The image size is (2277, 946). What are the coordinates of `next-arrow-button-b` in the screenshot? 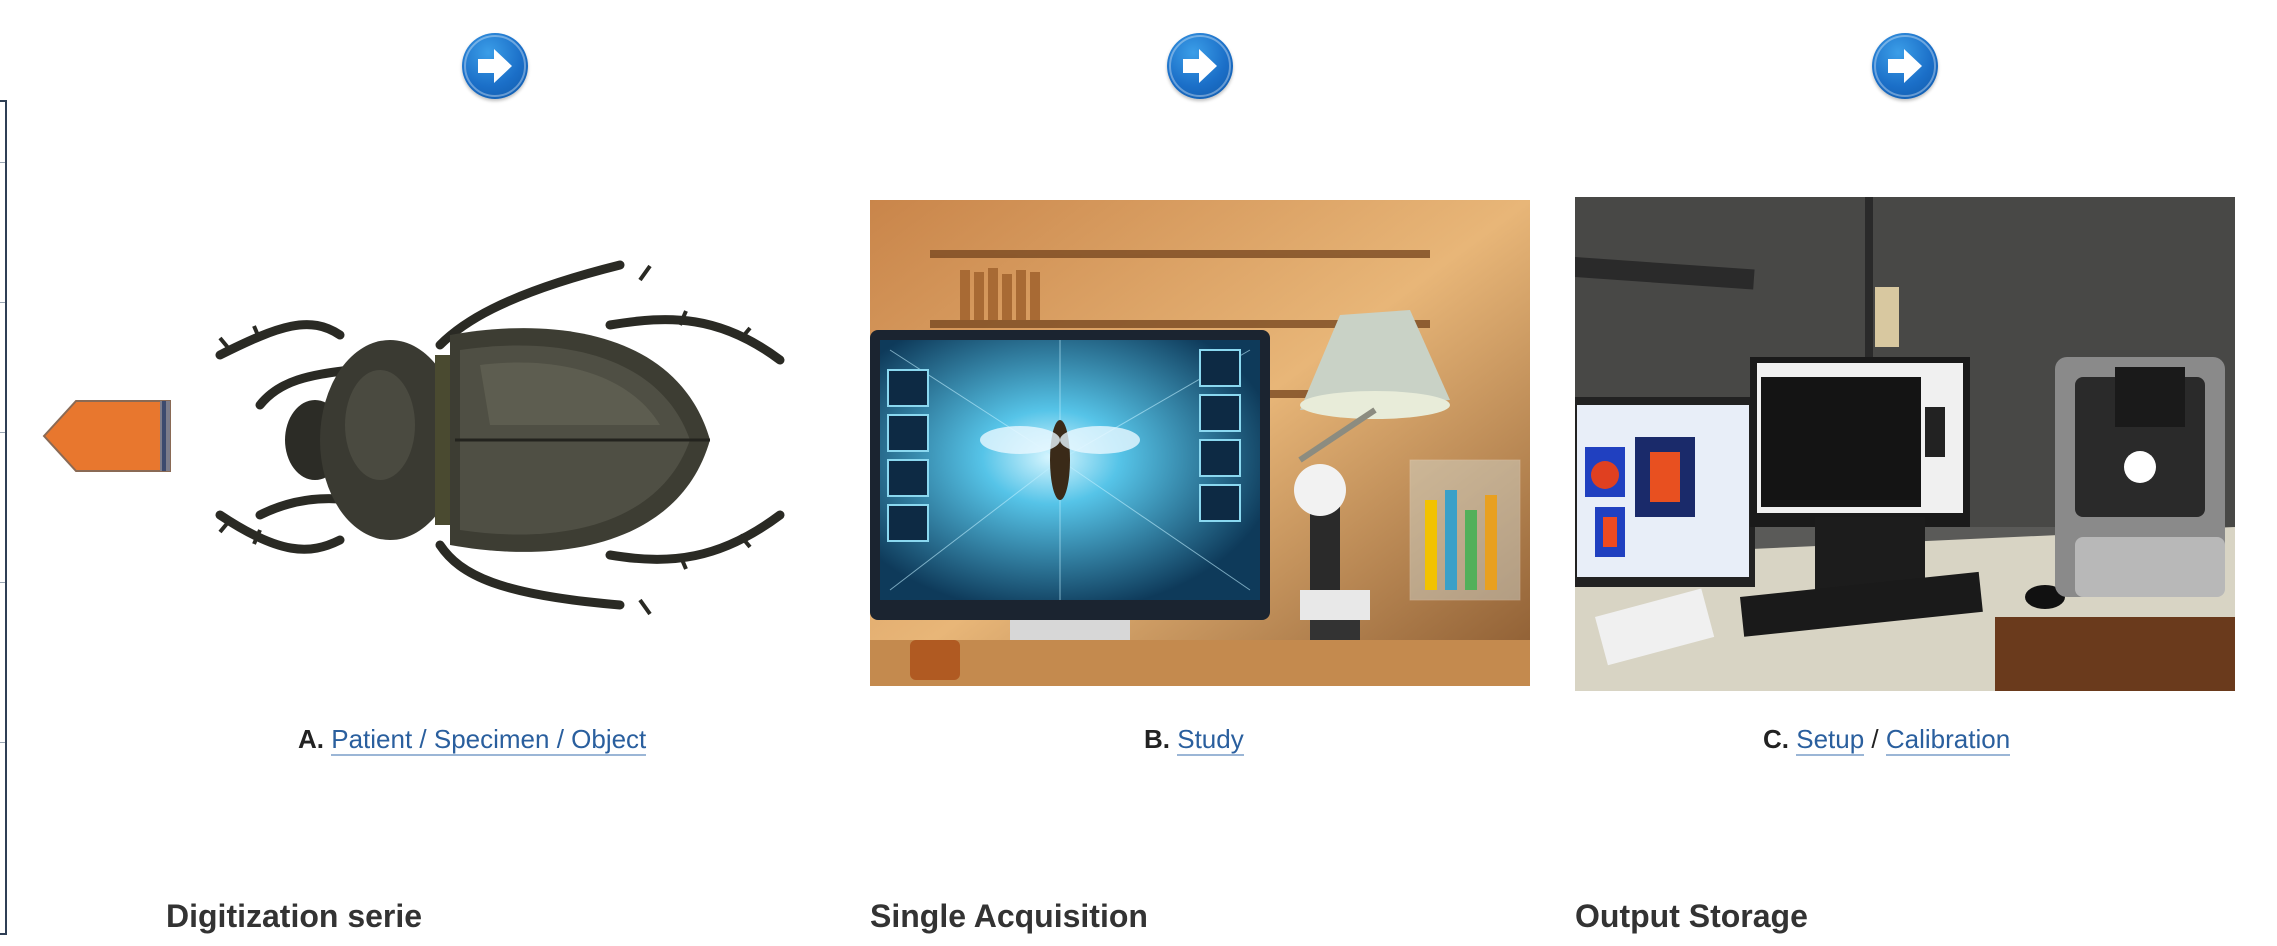 It's located at (1200, 66).